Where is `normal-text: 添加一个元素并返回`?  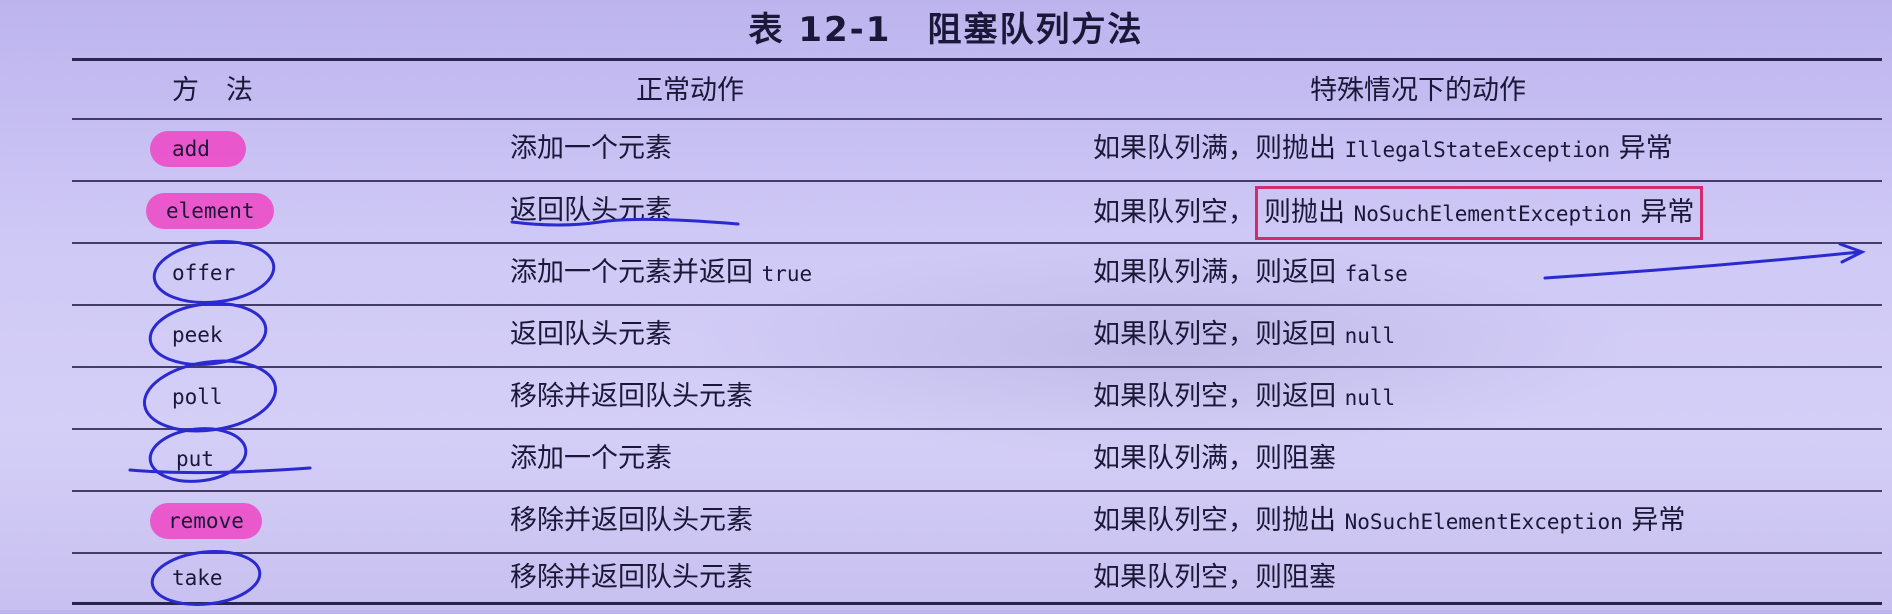
normal-text: 添加一个元素并返回 is located at coordinates (631, 272).